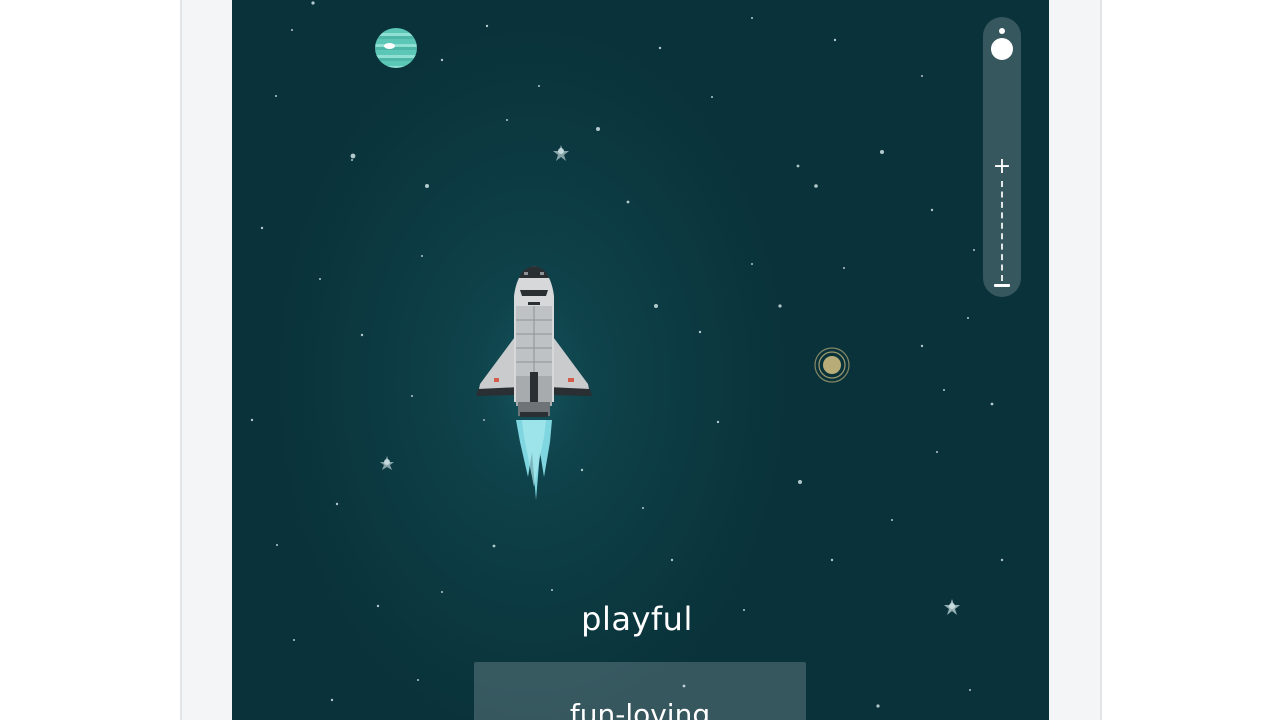 This screenshot has width=1280, height=720. I want to click on answer-option-button: fun-loving, so click(640, 691).